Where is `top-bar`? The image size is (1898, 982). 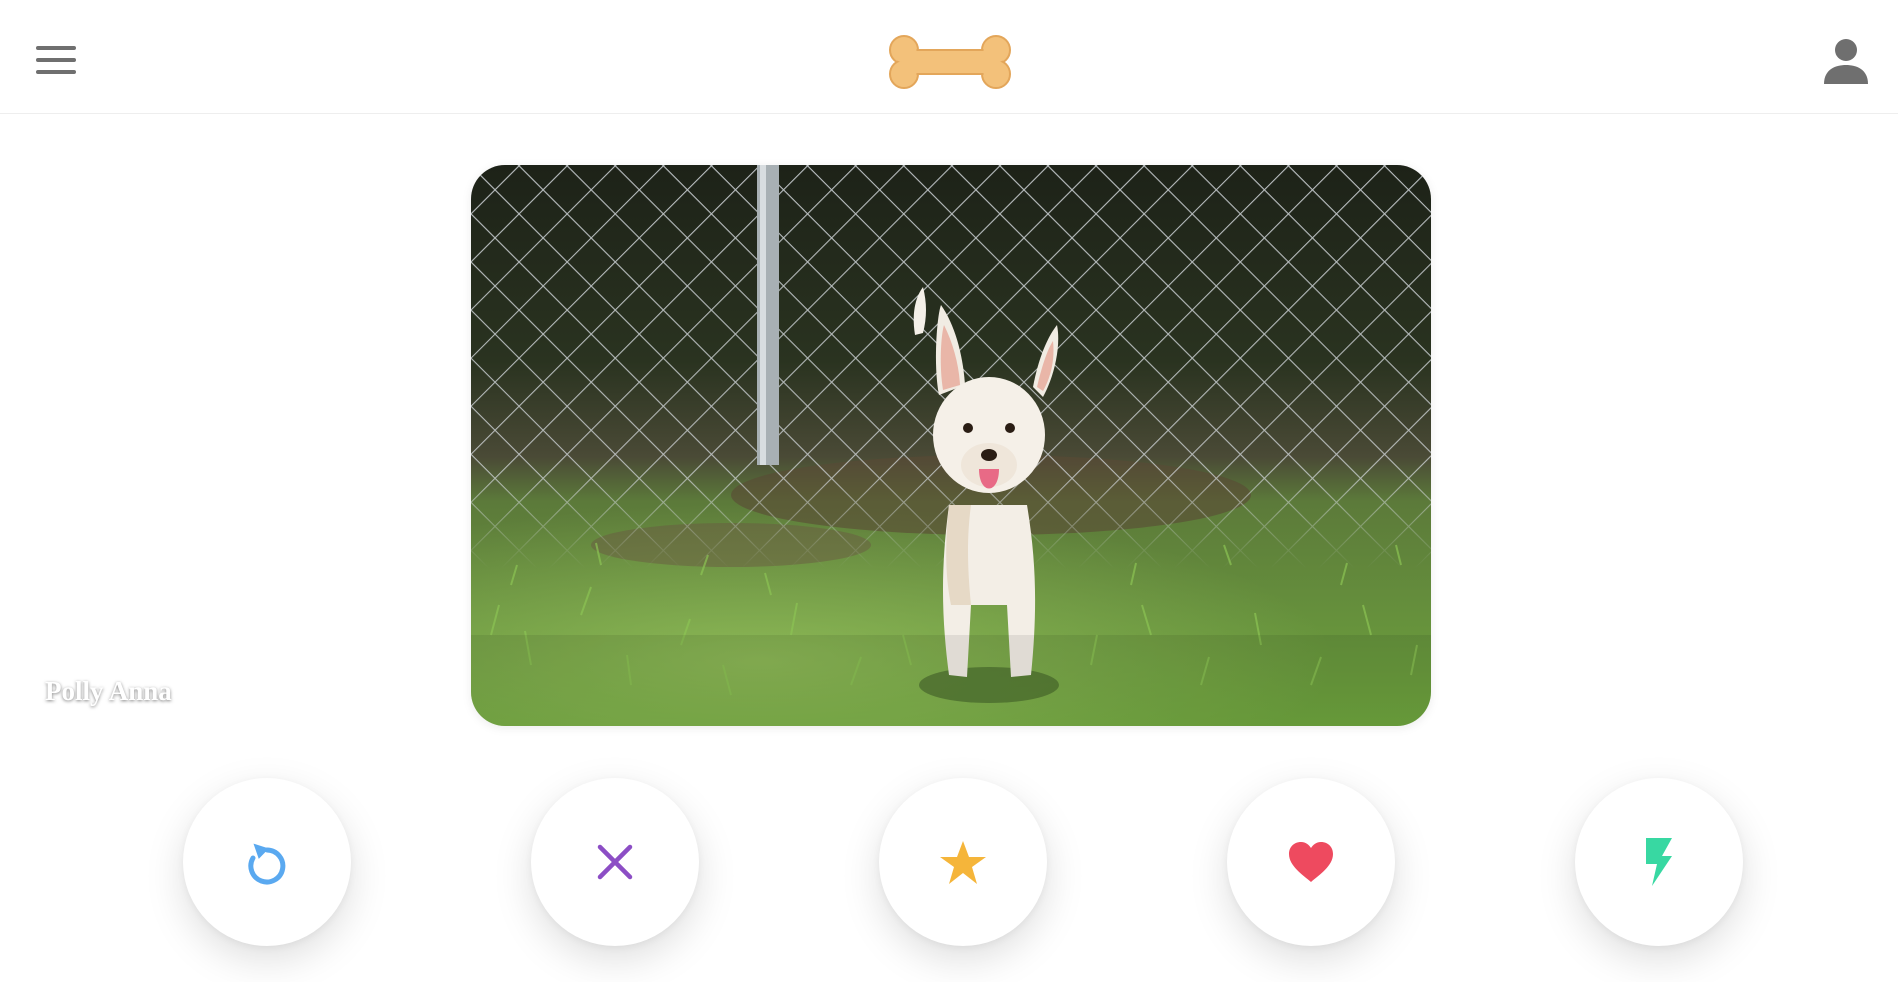
top-bar is located at coordinates (949, 57).